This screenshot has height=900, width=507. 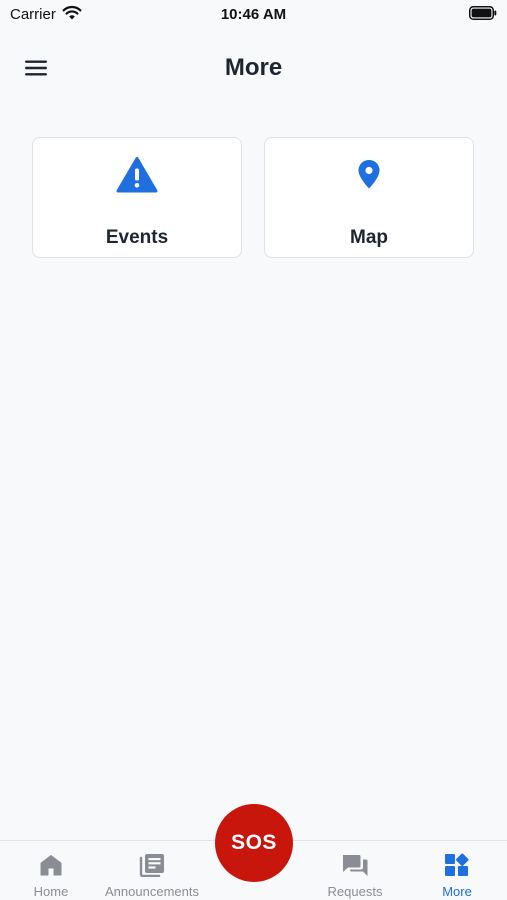 I want to click on tab-requests-label: Requests, so click(x=355, y=891).